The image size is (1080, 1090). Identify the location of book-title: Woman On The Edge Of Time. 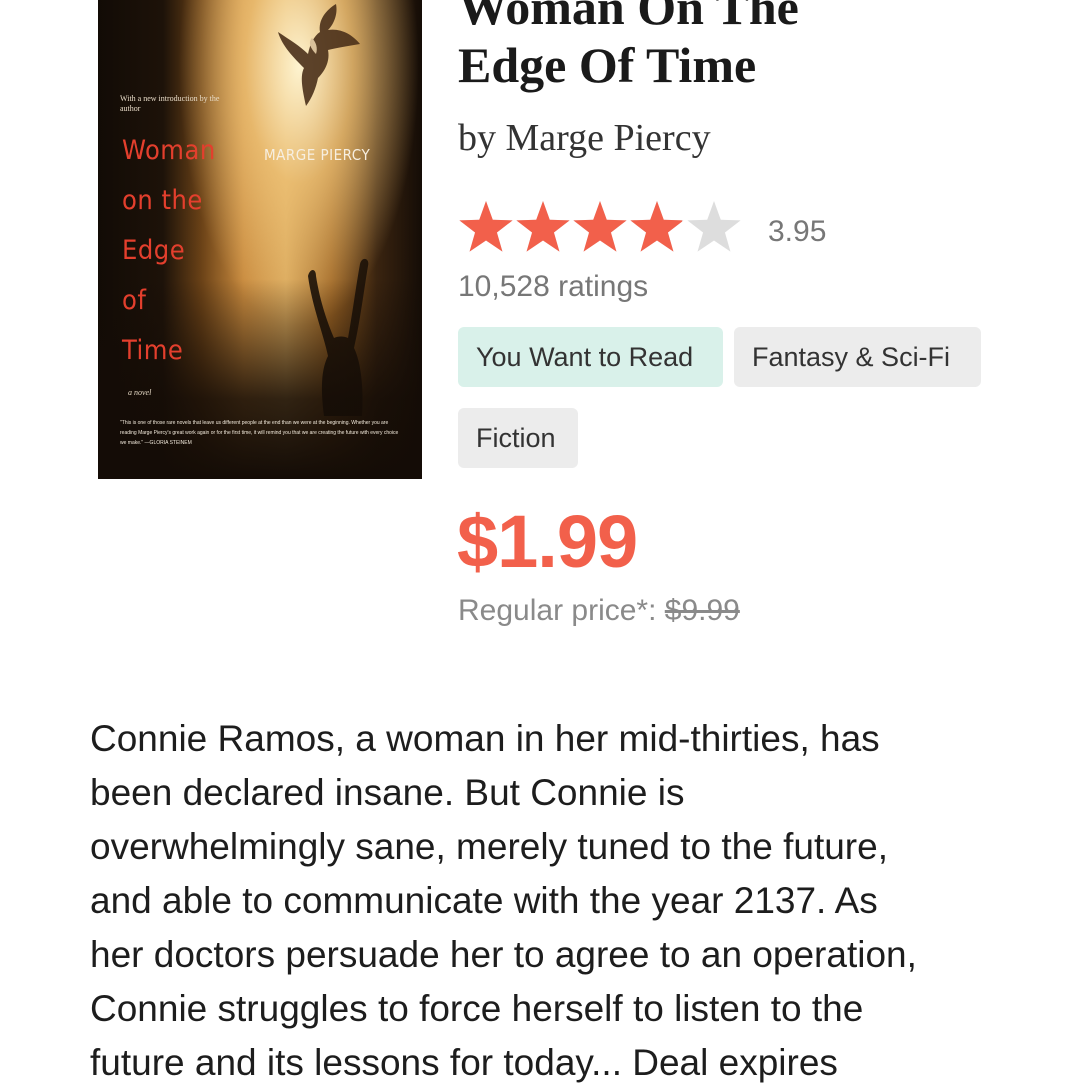
(628, 46).